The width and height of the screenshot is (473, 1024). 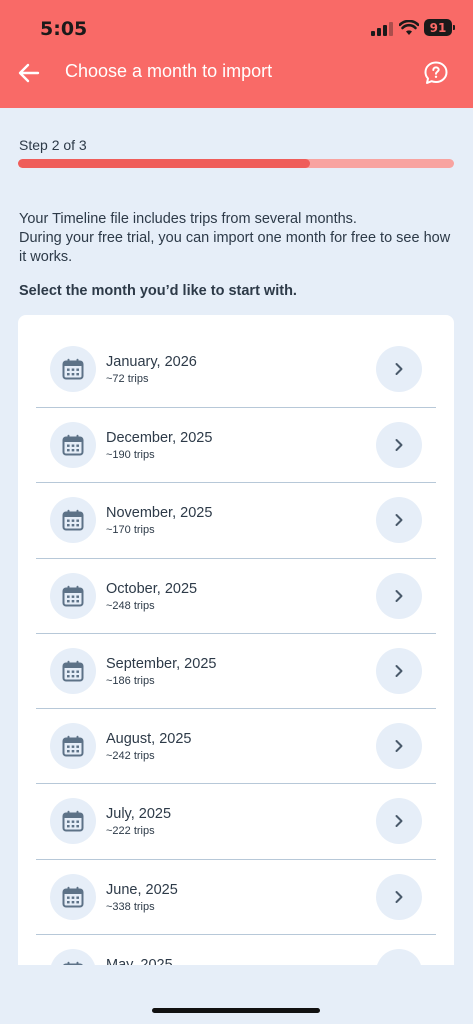 I want to click on arrow-left-icon, so click(x=29, y=73).